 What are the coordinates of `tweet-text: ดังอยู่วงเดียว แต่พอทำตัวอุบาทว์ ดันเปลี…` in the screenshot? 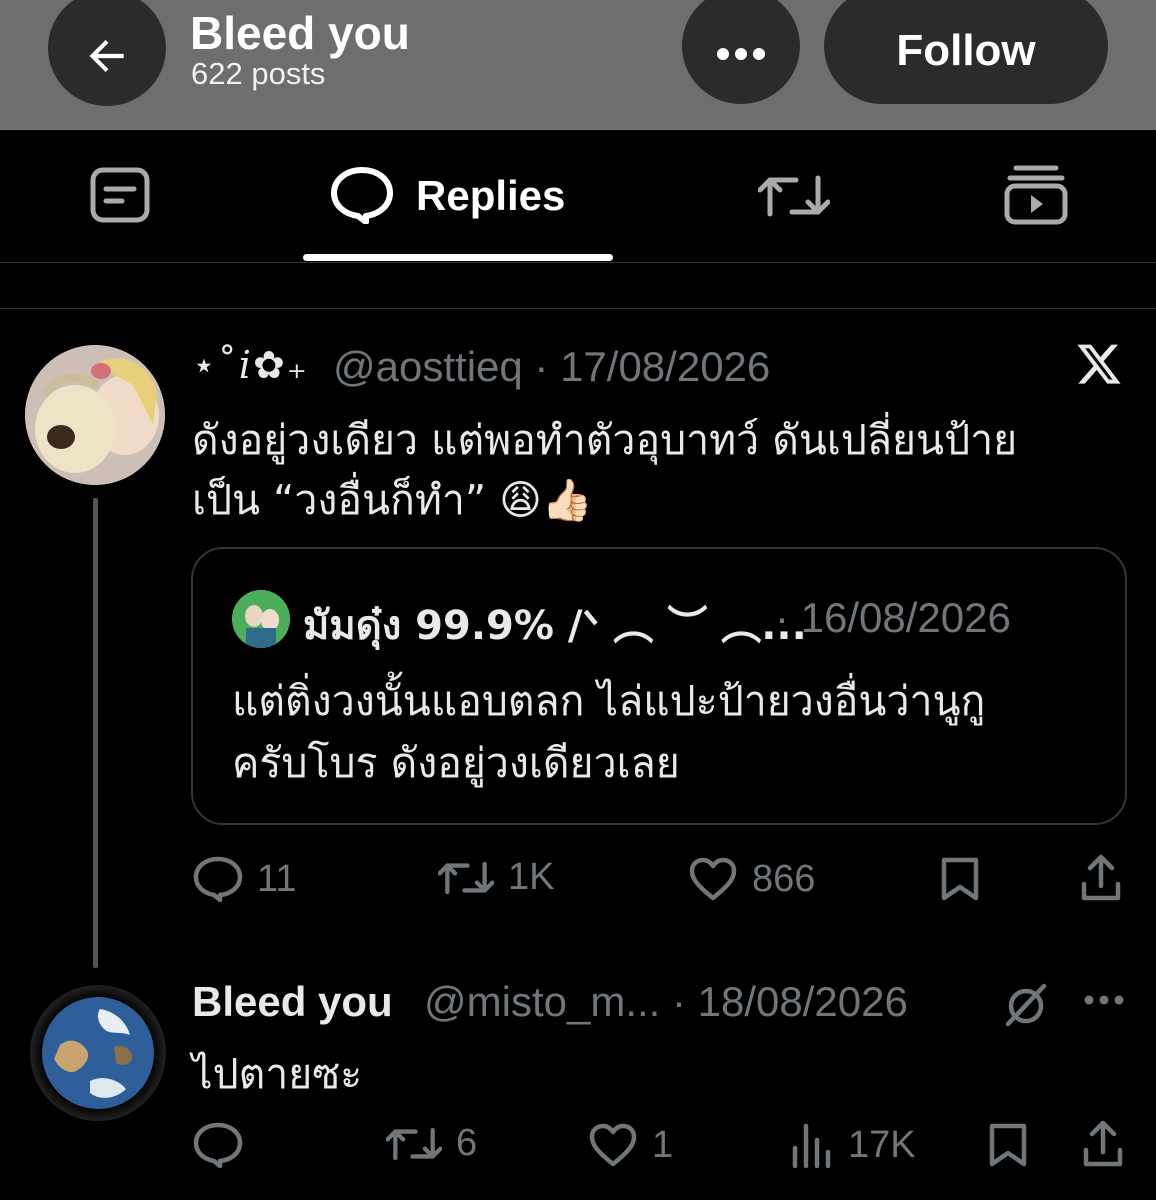 It's located at (605, 470).